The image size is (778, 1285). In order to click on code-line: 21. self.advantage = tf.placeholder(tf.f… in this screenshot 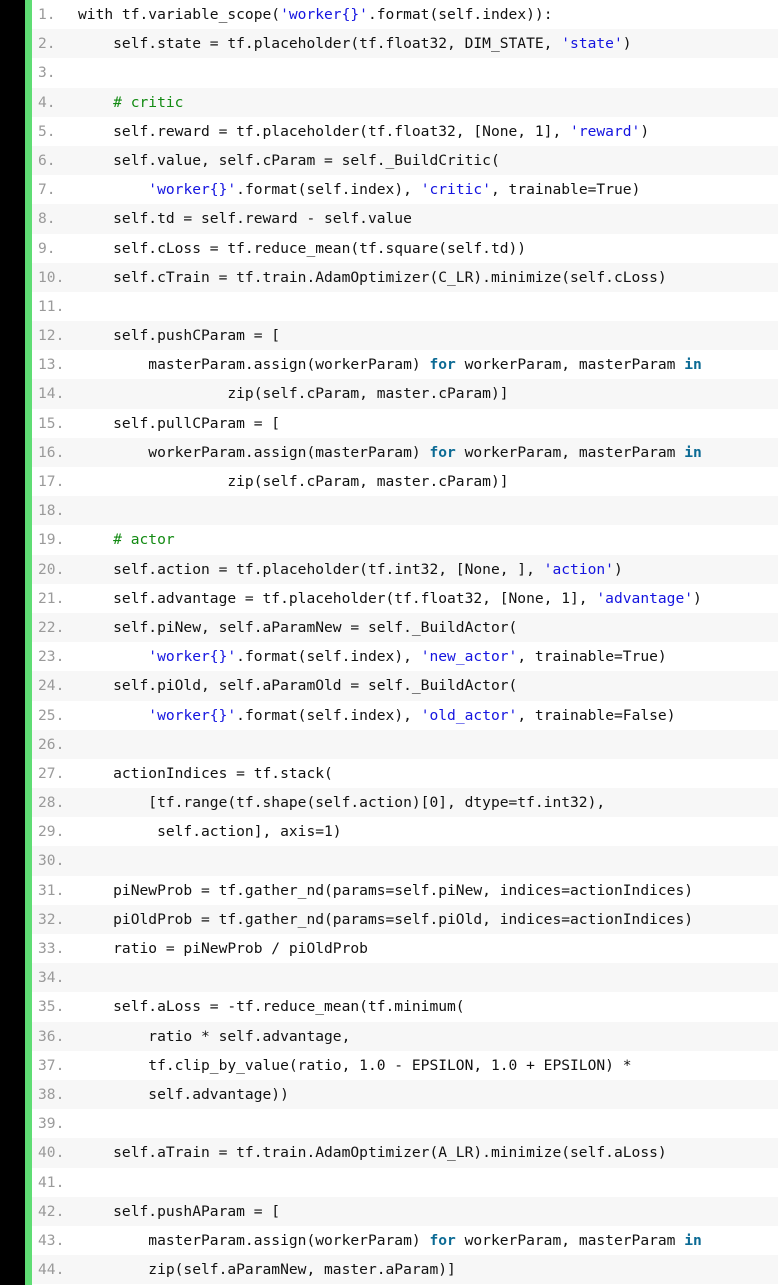, I will do `click(405, 598)`.